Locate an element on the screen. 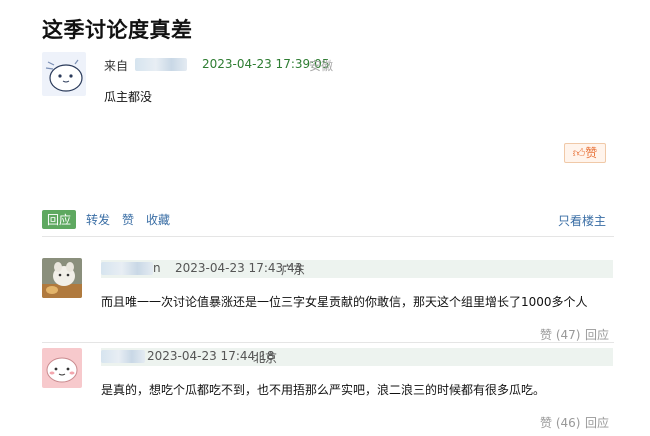  reply-author-fragment: n is located at coordinates (157, 268).